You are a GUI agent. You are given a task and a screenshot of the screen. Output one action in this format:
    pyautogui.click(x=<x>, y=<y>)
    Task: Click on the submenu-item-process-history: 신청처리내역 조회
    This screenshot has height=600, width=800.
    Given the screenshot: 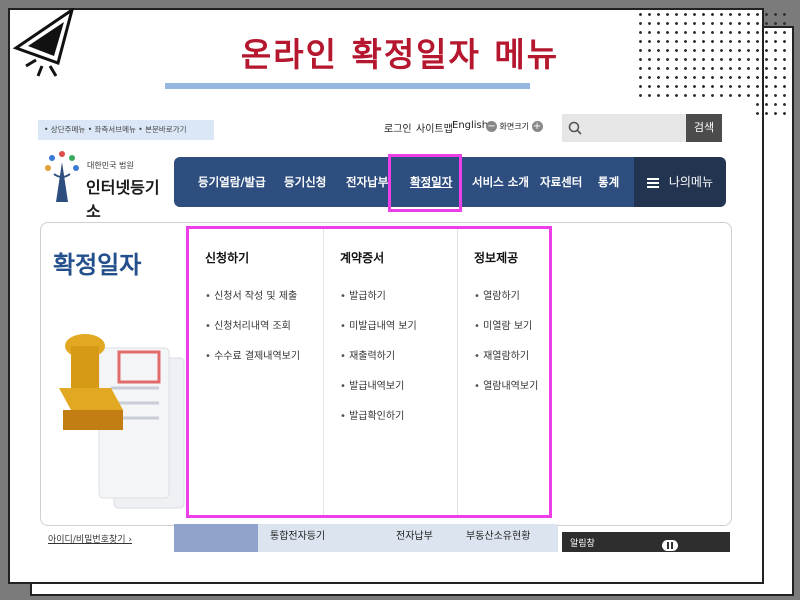 What is the action you would take?
    pyautogui.click(x=252, y=332)
    